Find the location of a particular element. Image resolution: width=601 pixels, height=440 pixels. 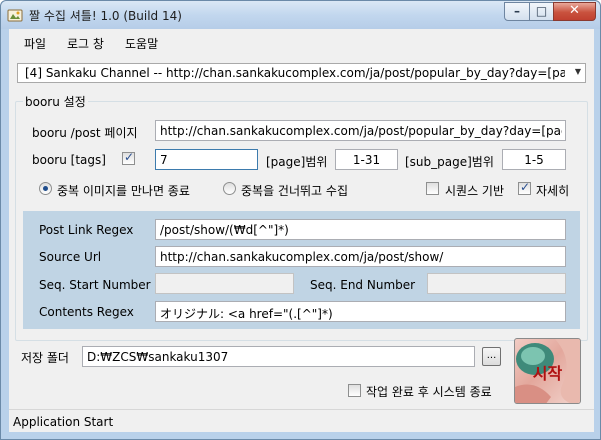

save-folder-label: 저장 폴더 is located at coordinates (45, 358).